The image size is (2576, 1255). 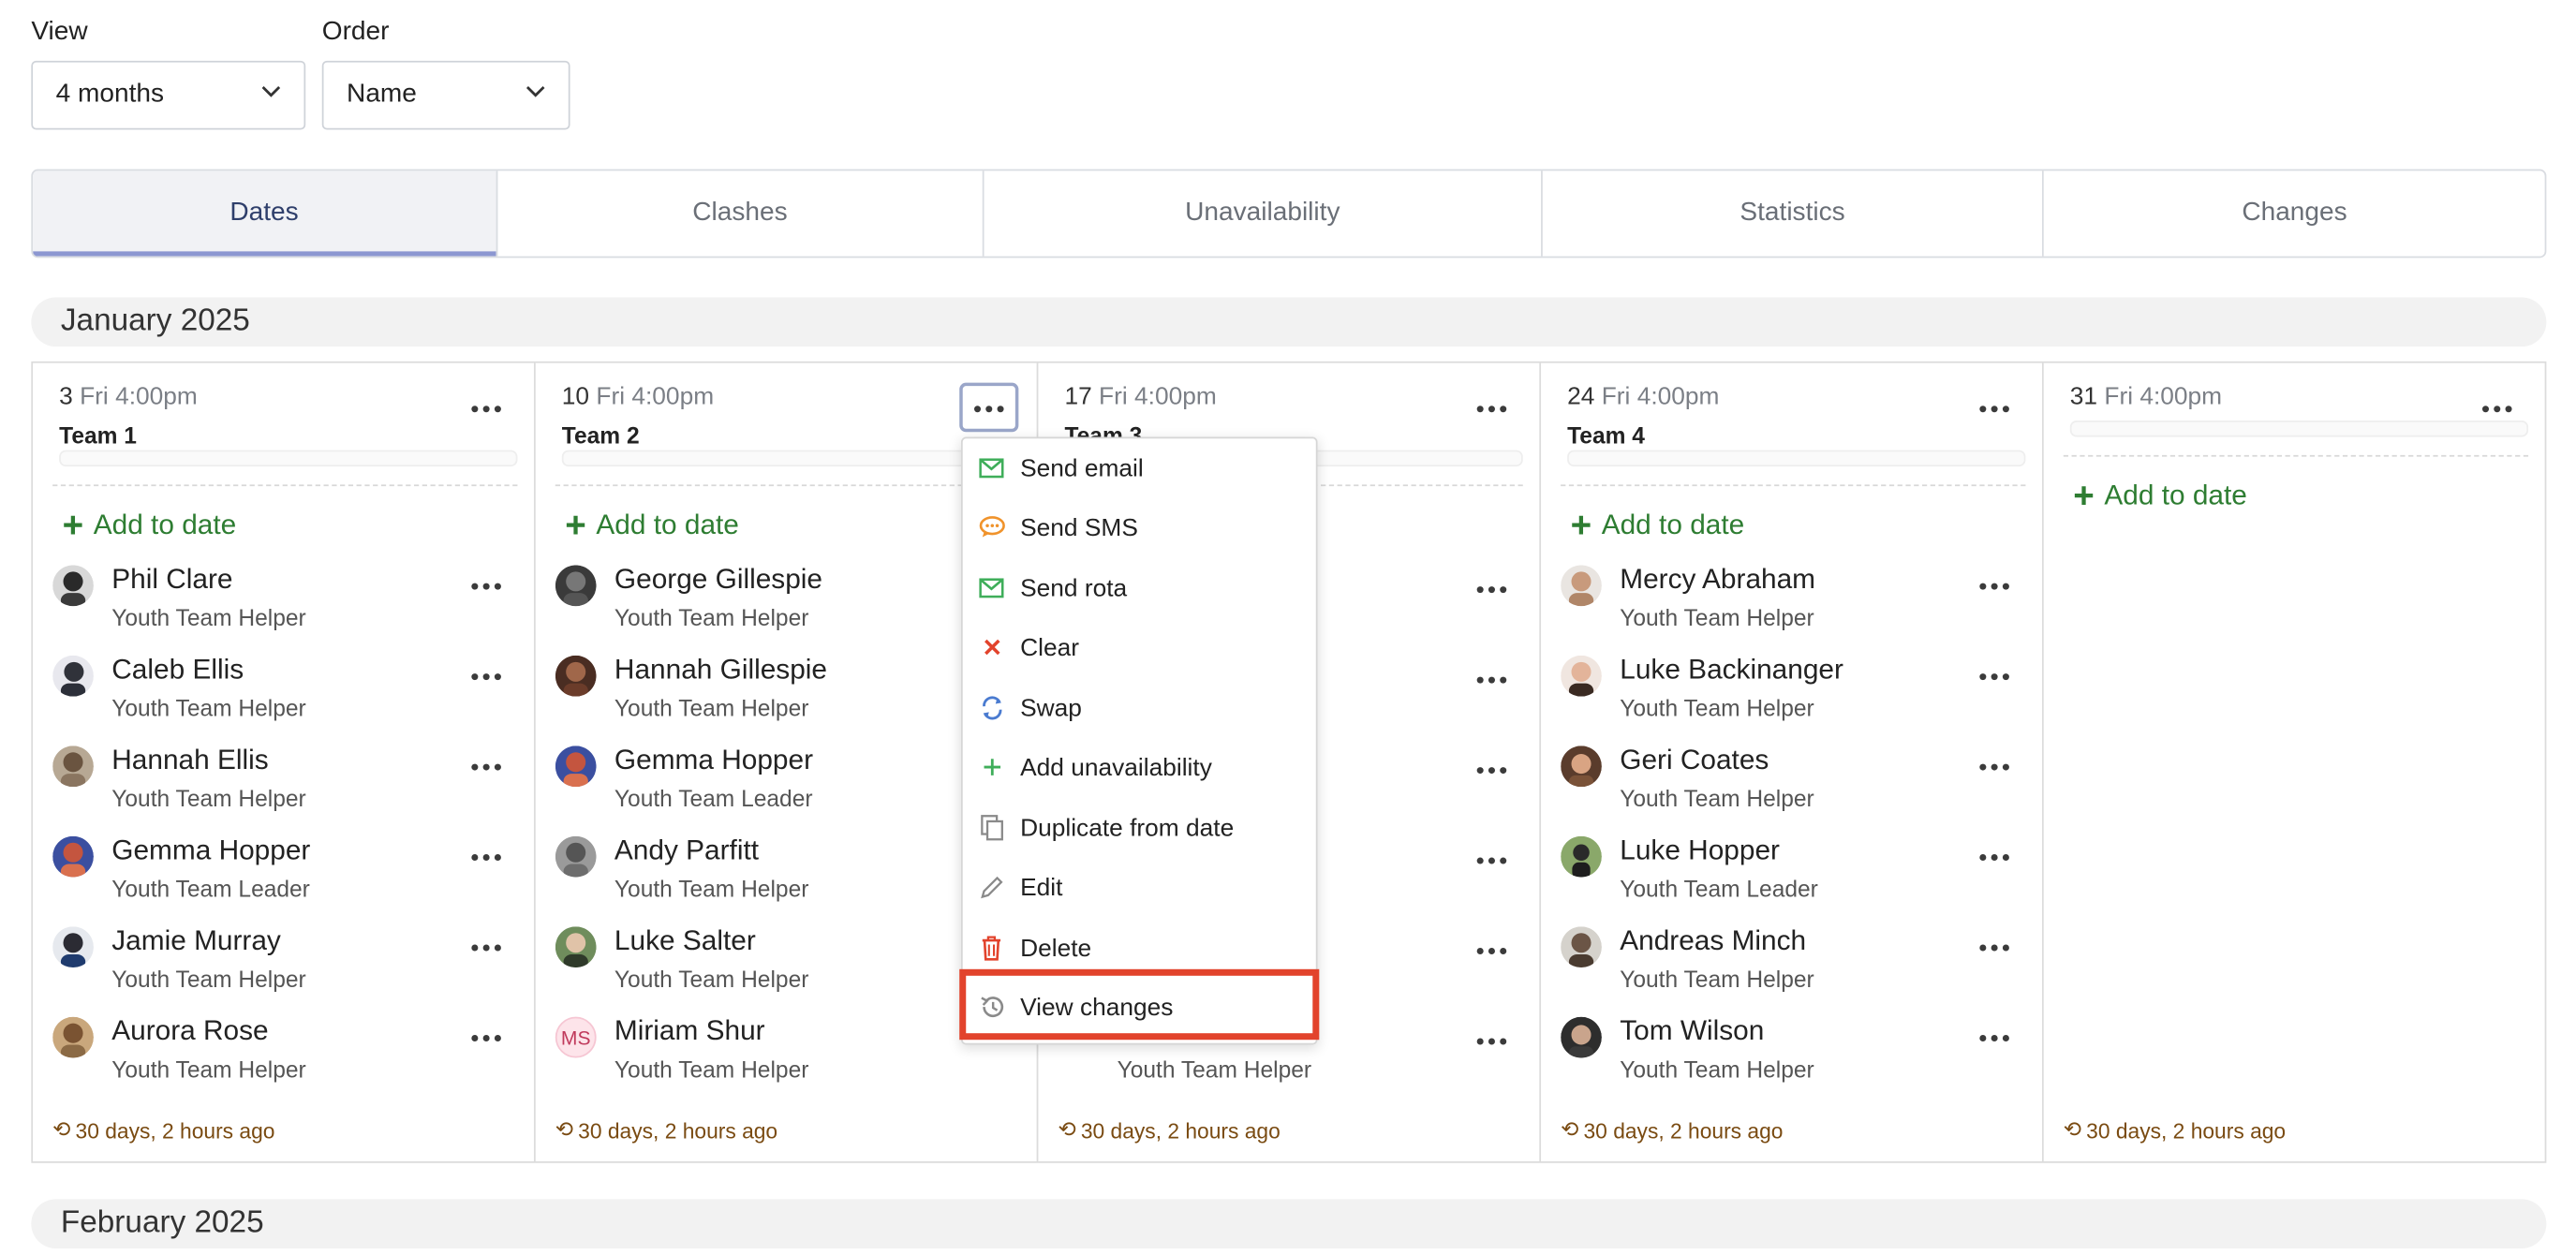 What do you see at coordinates (288, 458) in the screenshot?
I see `progress-bar` at bounding box center [288, 458].